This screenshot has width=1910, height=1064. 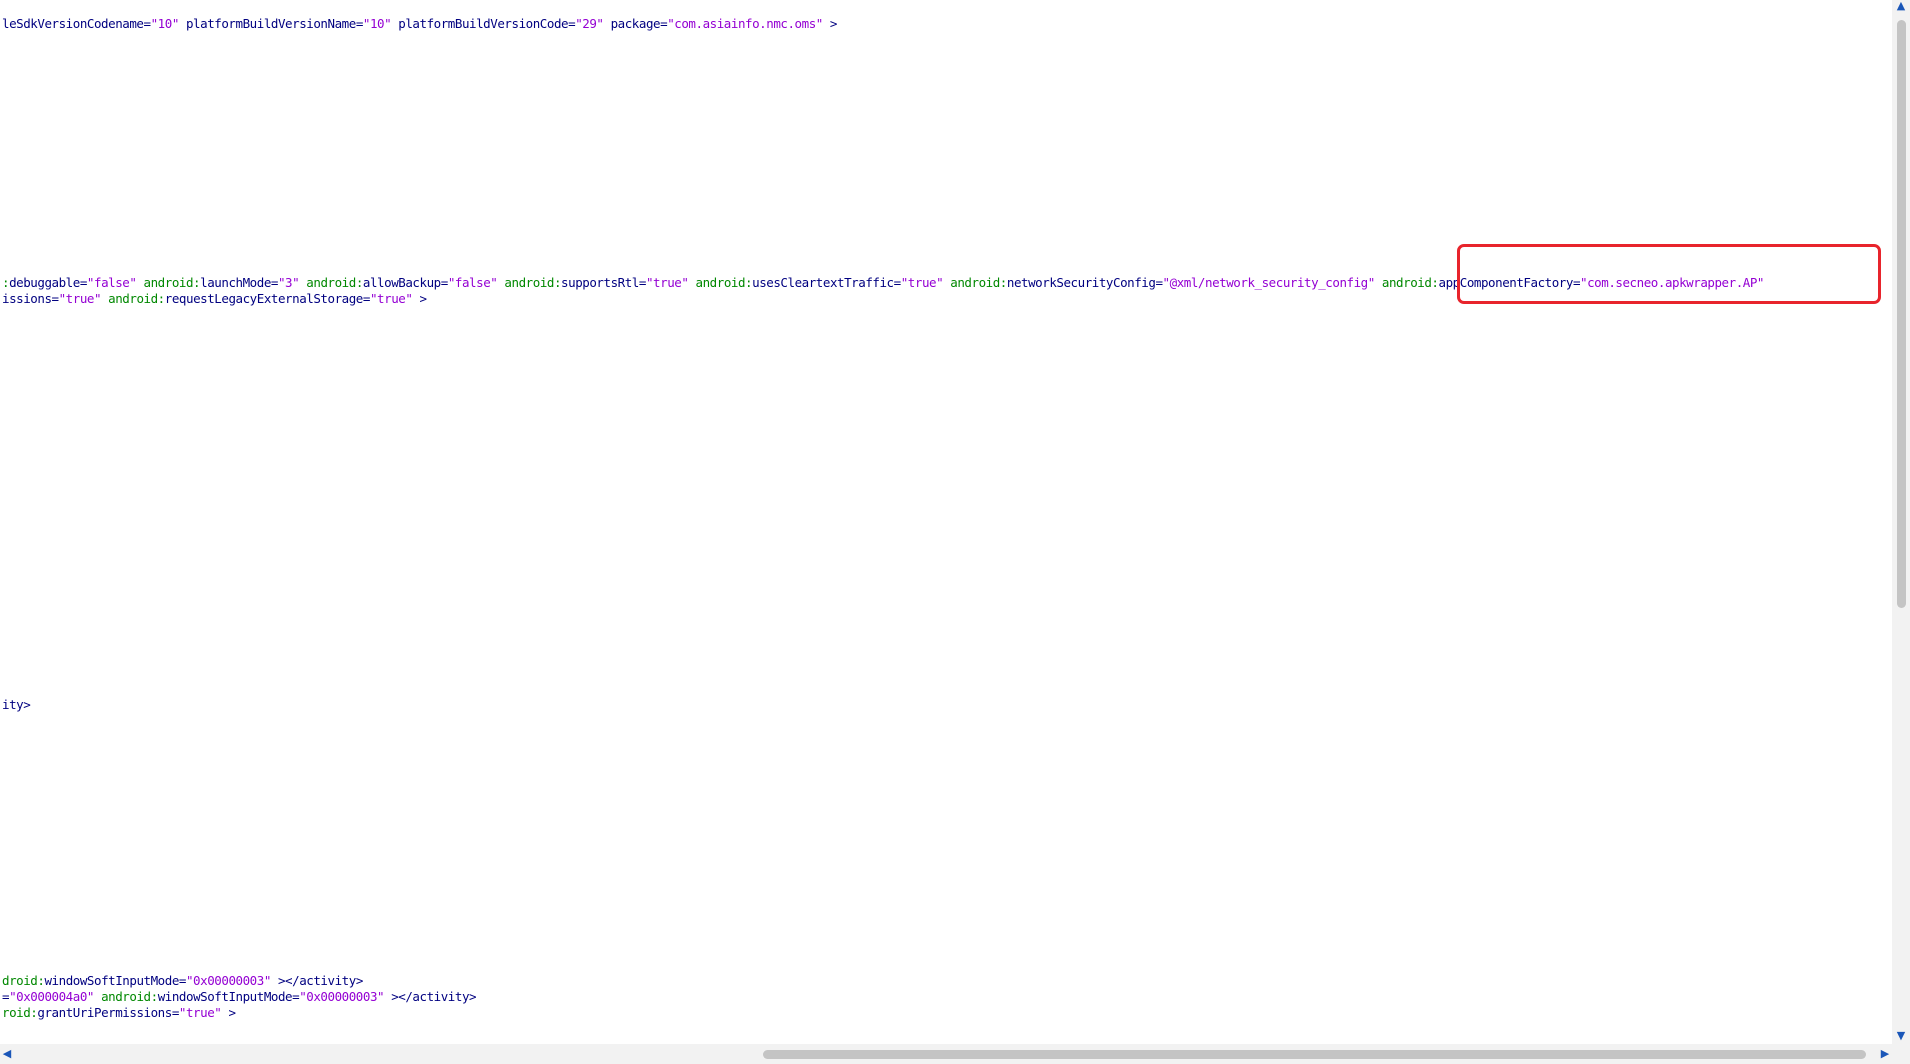 What do you see at coordinates (235, 282) in the screenshot?
I see `xml-token: launchMode` at bounding box center [235, 282].